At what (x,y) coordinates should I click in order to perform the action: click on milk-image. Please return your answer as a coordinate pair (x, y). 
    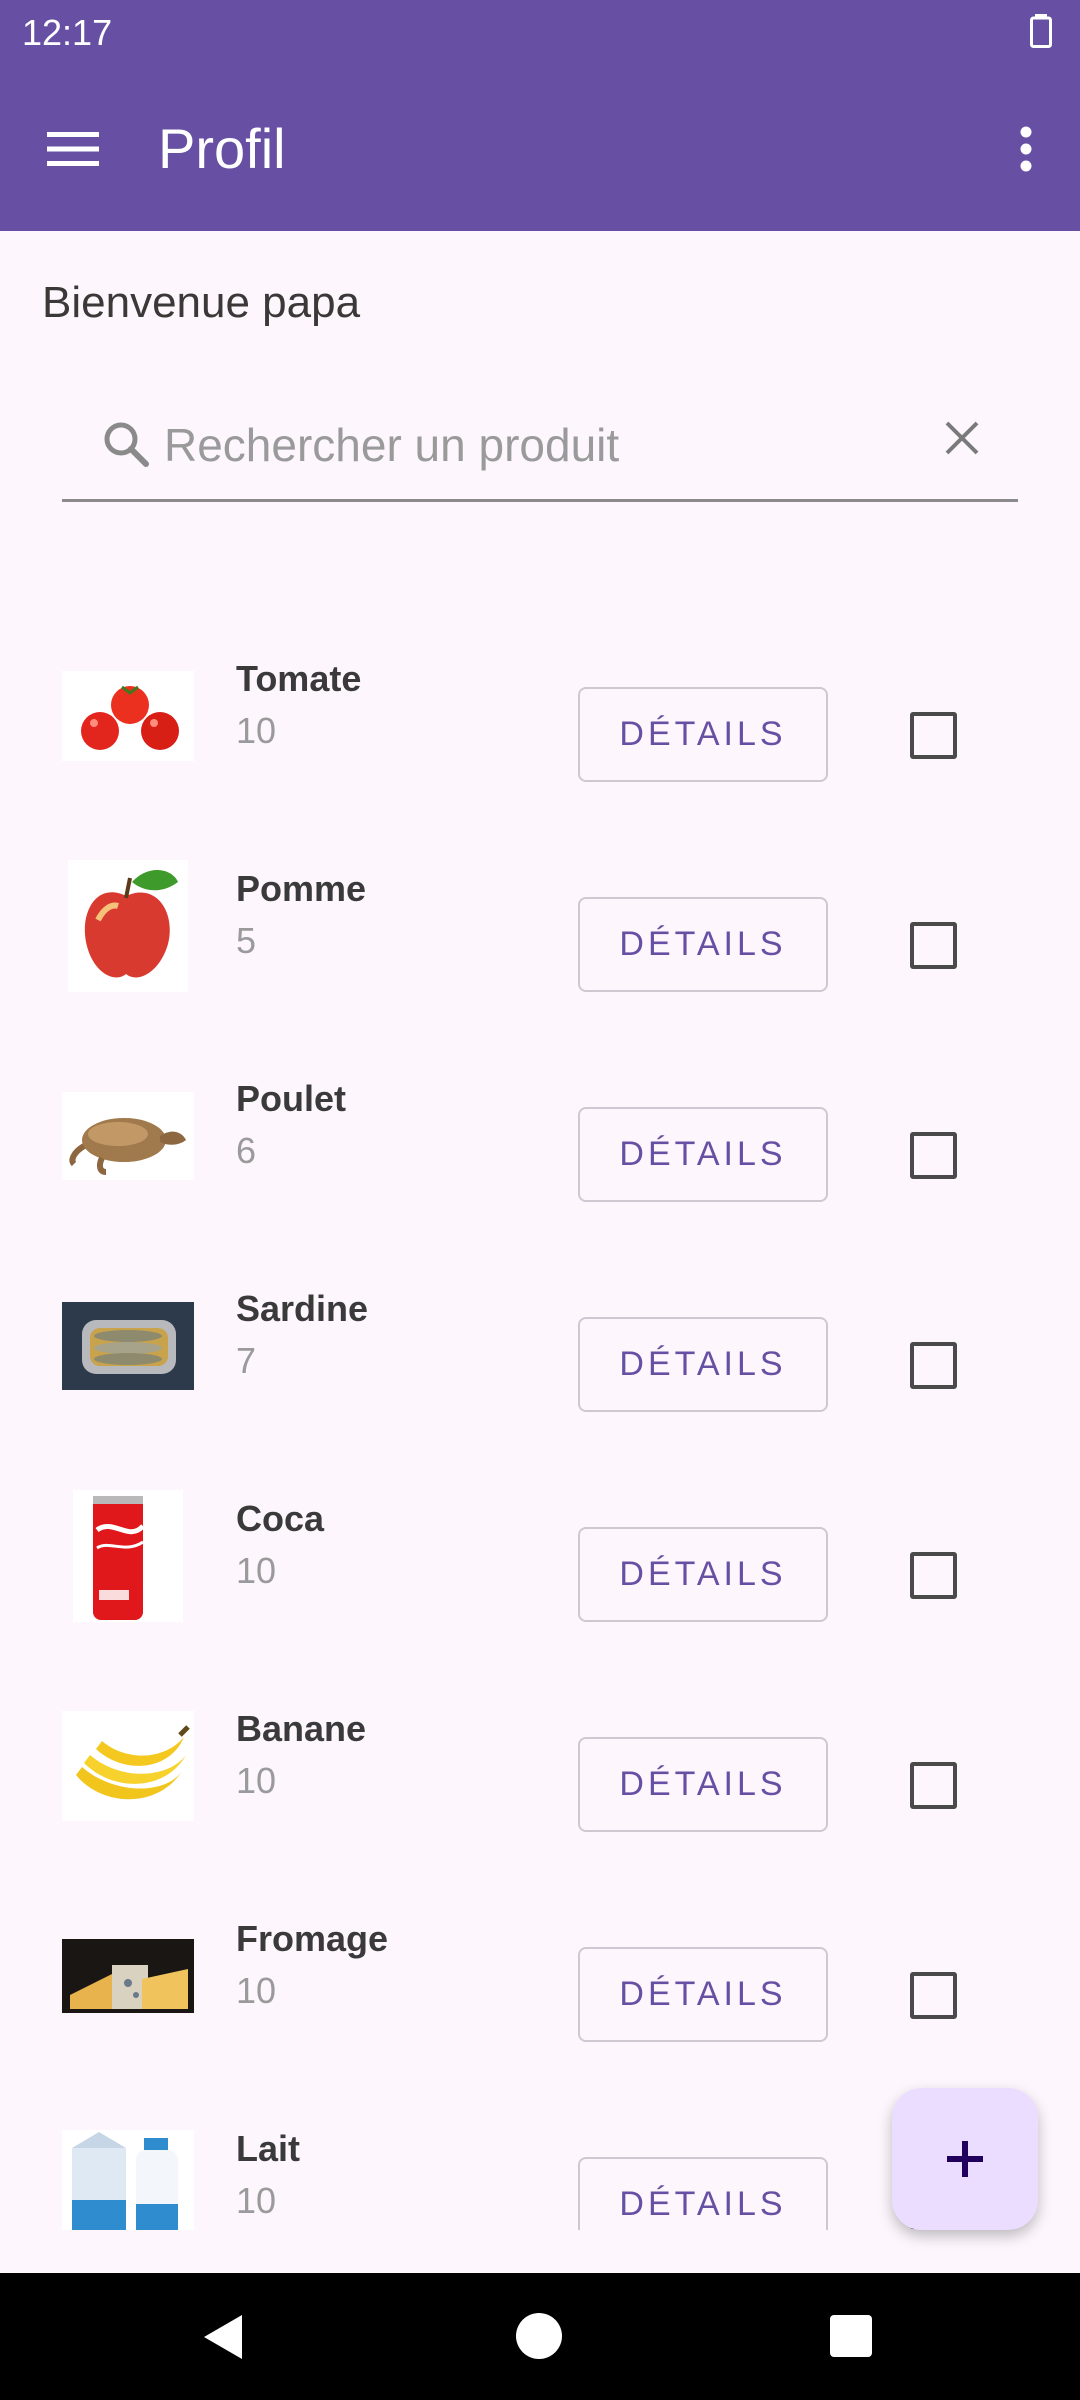
    Looking at the image, I should click on (128, 2175).